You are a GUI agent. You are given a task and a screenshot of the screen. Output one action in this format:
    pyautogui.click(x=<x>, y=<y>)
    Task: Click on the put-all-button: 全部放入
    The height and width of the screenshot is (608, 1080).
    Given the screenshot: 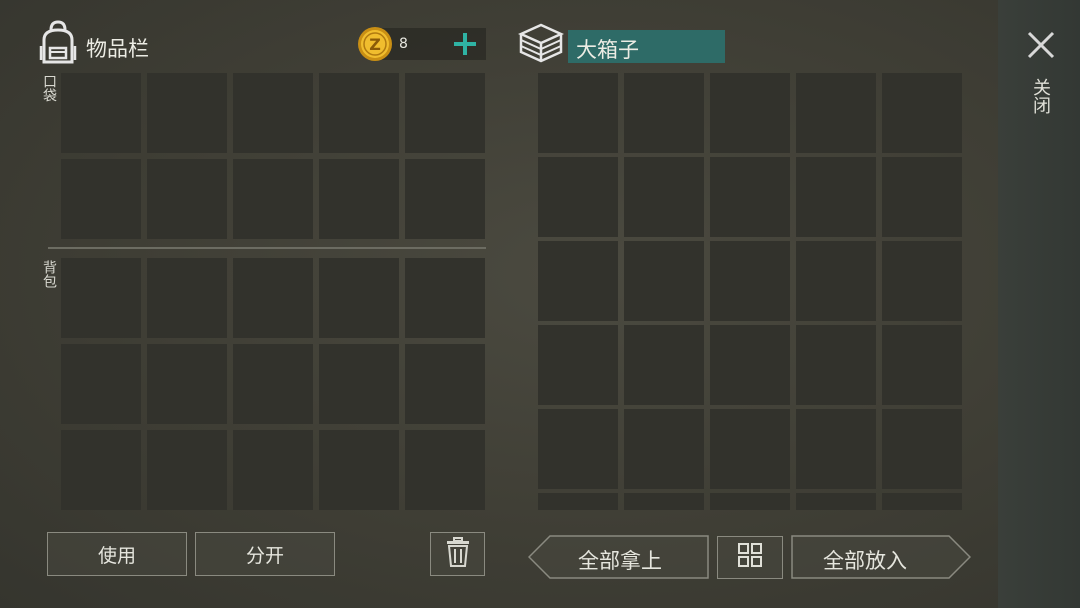 What is the action you would take?
    pyautogui.click(x=881, y=557)
    